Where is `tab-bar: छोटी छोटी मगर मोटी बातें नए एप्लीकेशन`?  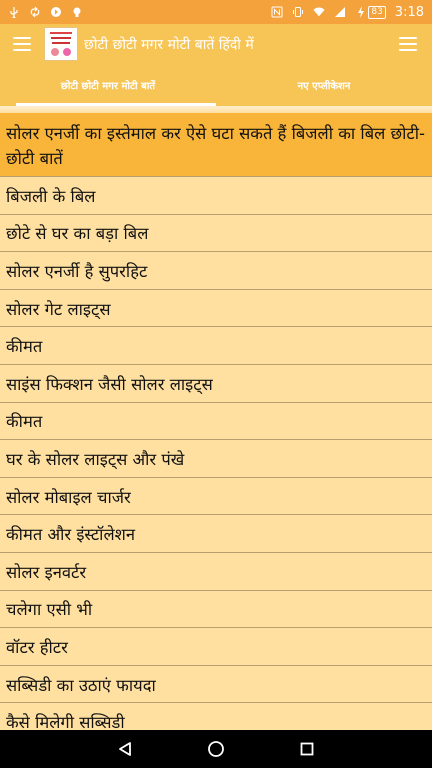
tab-bar: छोटी छोटी मगर मोटी बातें नए एप्लीकेशन is located at coordinates (216, 85).